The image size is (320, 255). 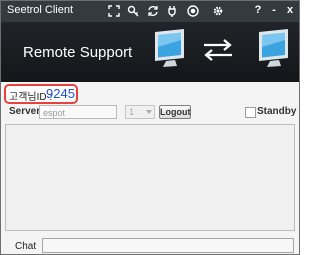 What do you see at coordinates (41, 94) in the screenshot?
I see `customer-id-badge: 고객님ID : 9245` at bounding box center [41, 94].